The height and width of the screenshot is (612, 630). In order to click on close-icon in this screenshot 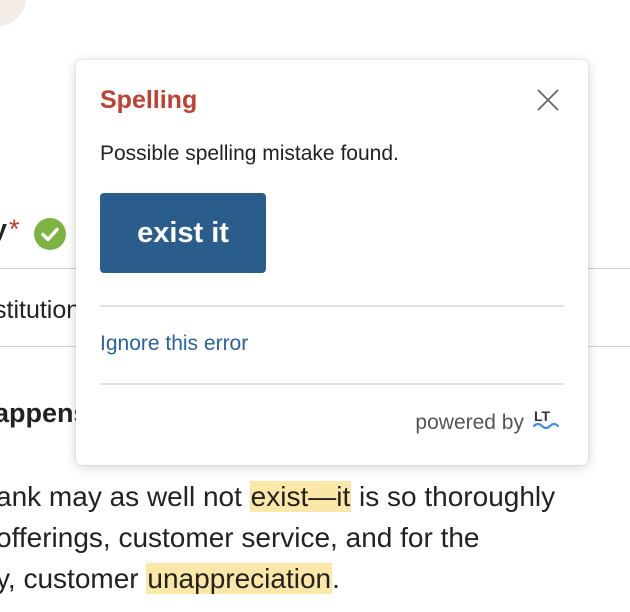, I will do `click(548, 100)`.